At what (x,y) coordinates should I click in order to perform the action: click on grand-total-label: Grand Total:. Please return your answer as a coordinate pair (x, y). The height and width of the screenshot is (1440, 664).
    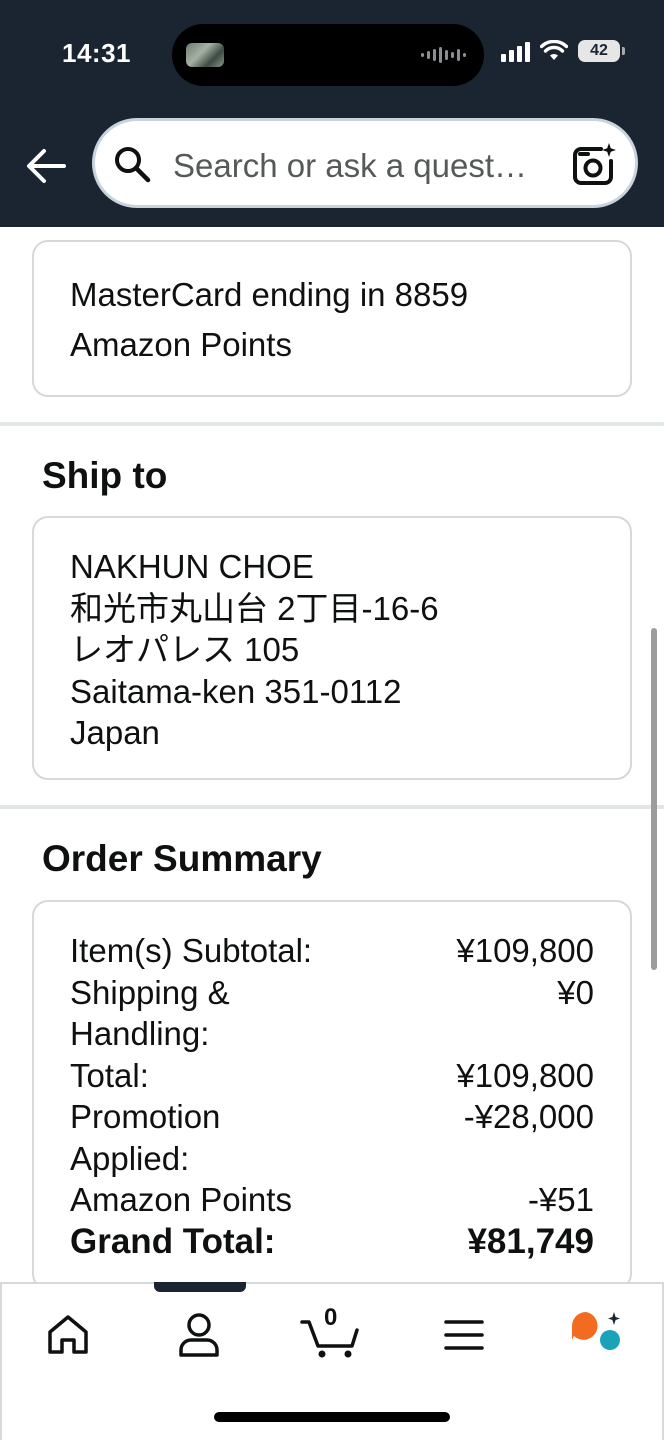
    Looking at the image, I should click on (173, 1241).